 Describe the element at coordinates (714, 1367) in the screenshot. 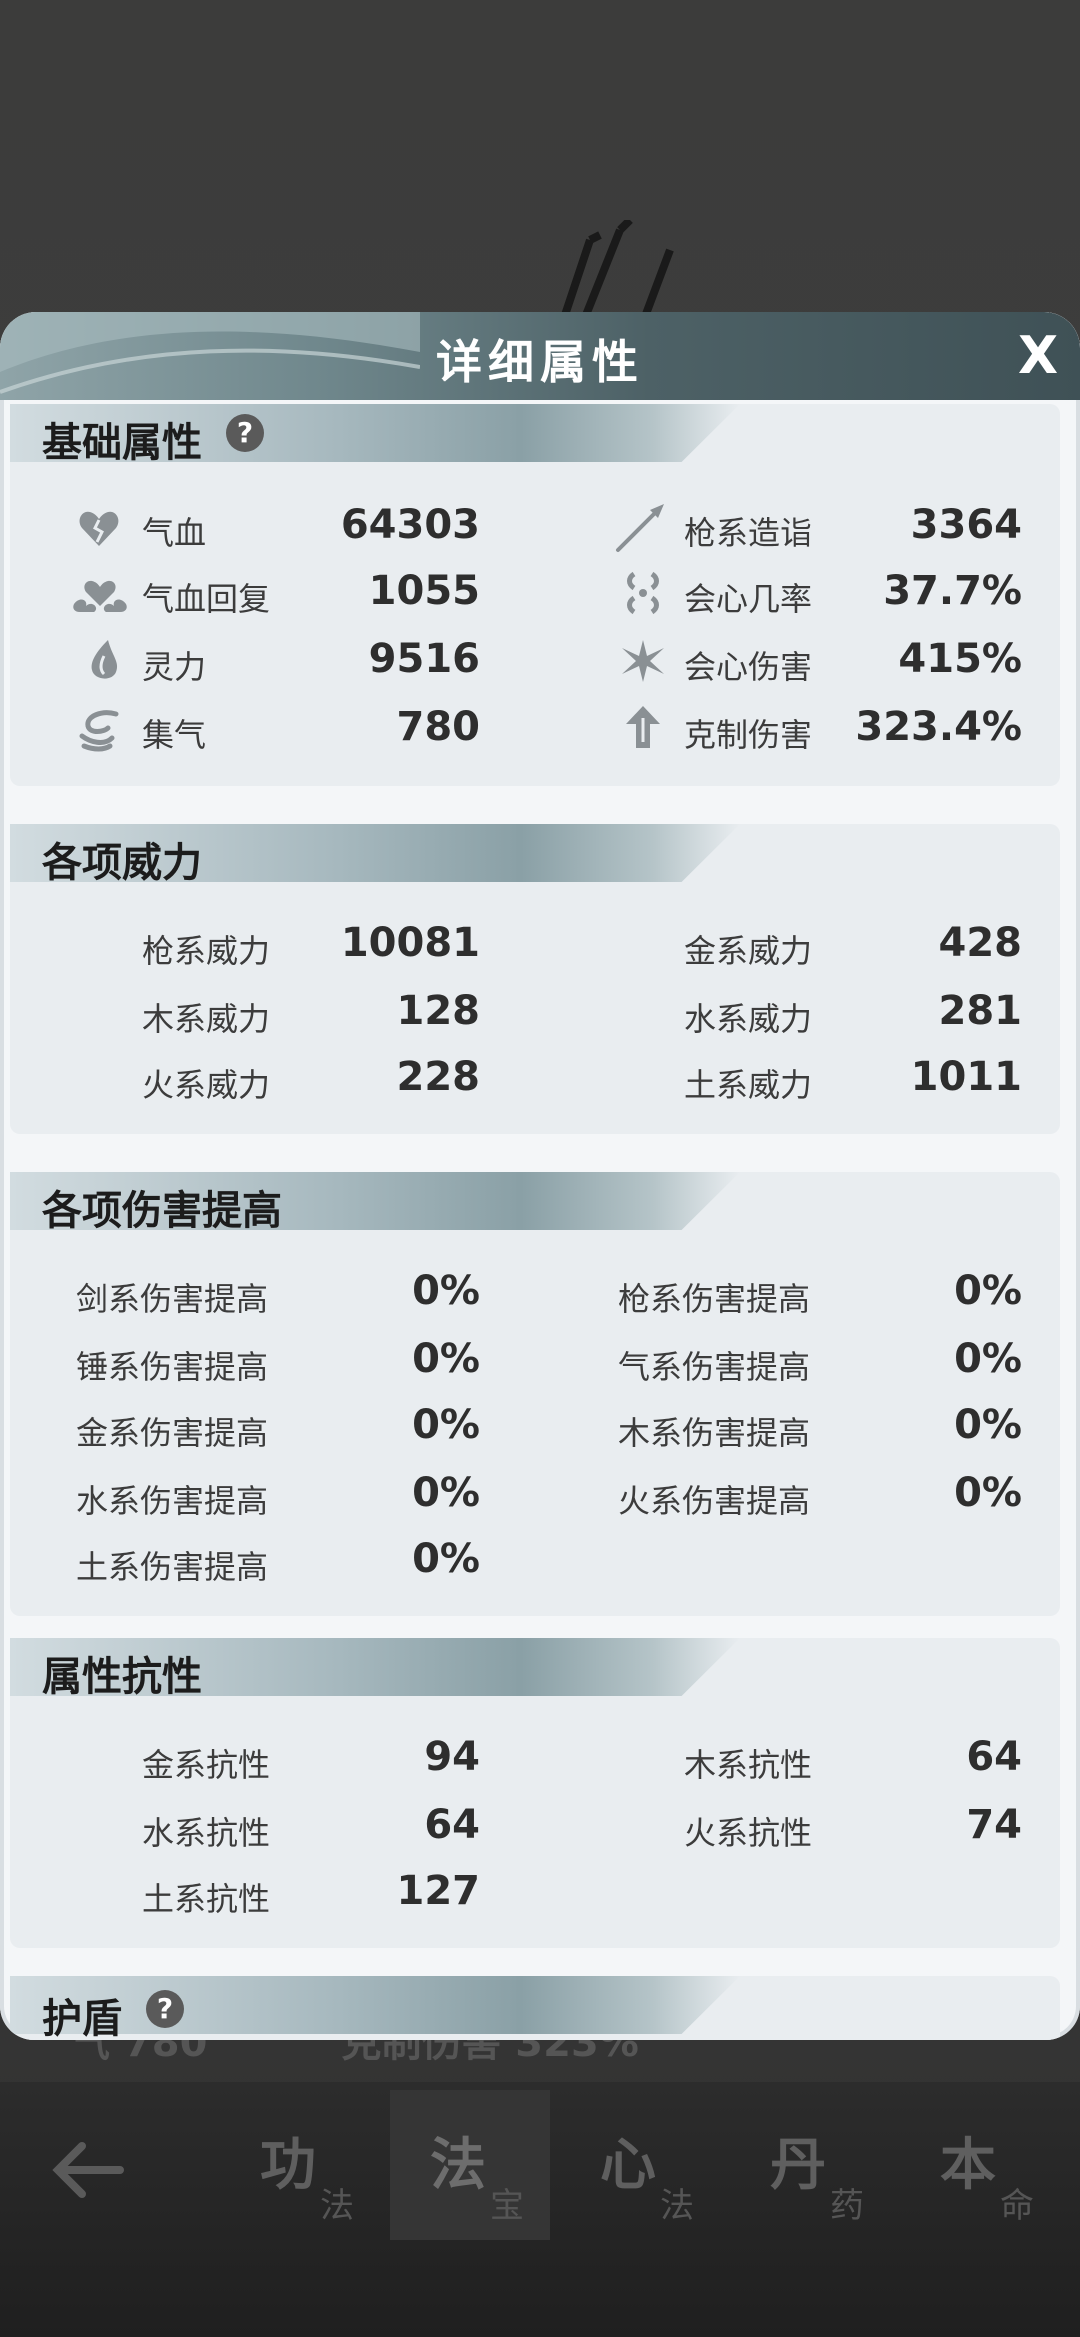

I see `stat-label: 气系伤害提高` at that location.